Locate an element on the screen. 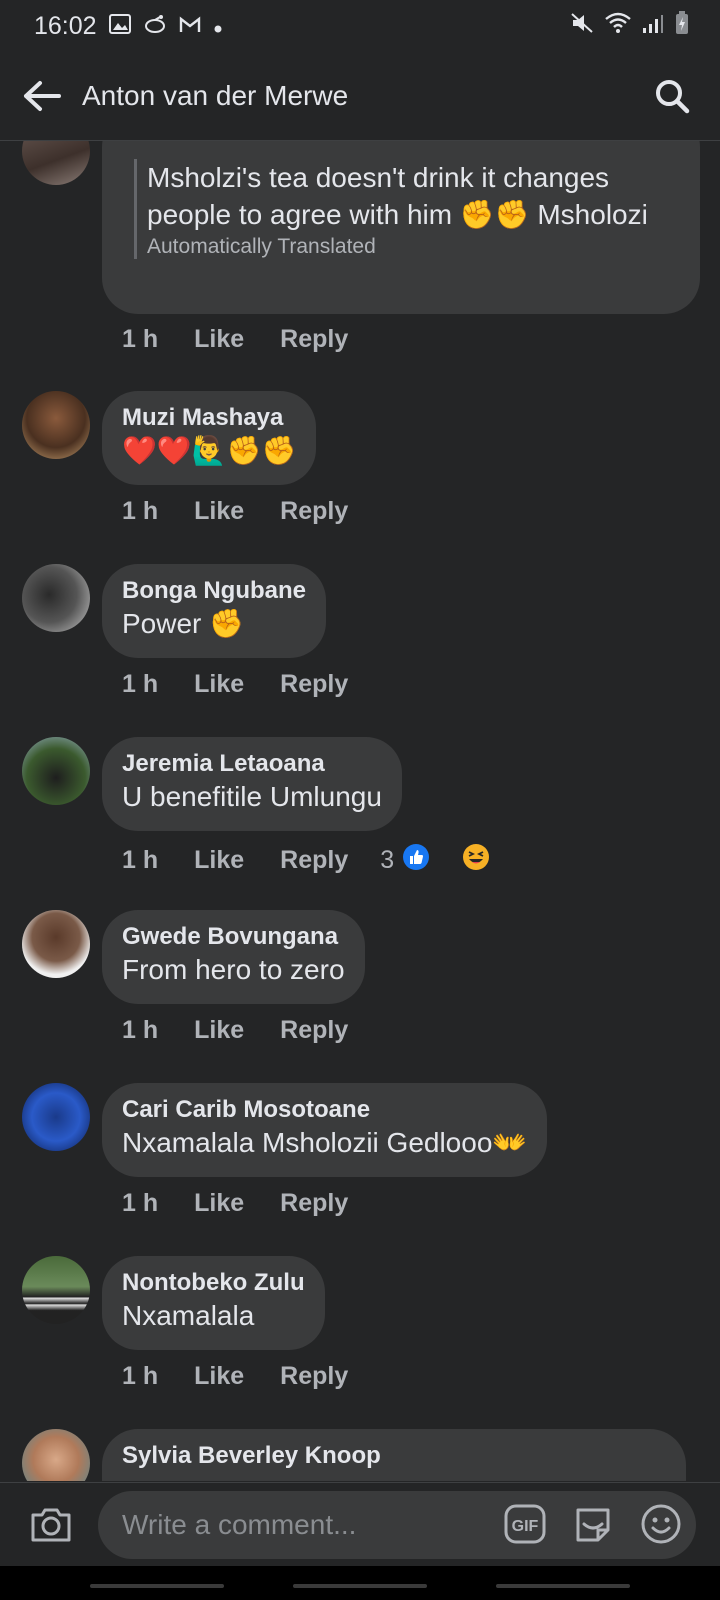 The width and height of the screenshot is (720, 1600). comment-composer: GIF is located at coordinates (360, 1524).